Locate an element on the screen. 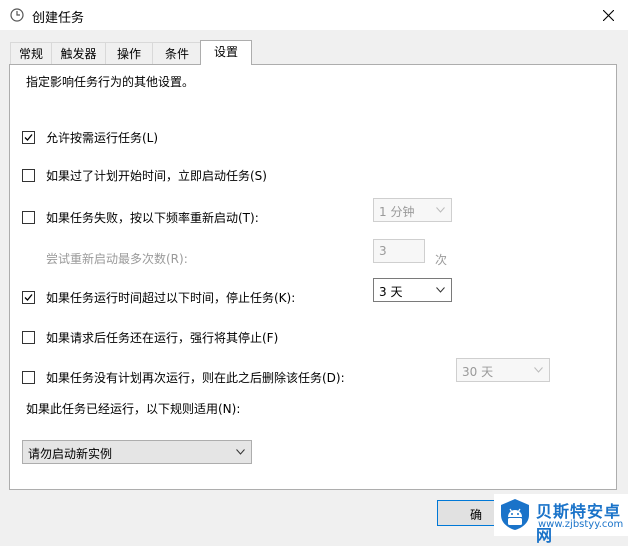  restart-on-failure-checkbox is located at coordinates (28, 217).